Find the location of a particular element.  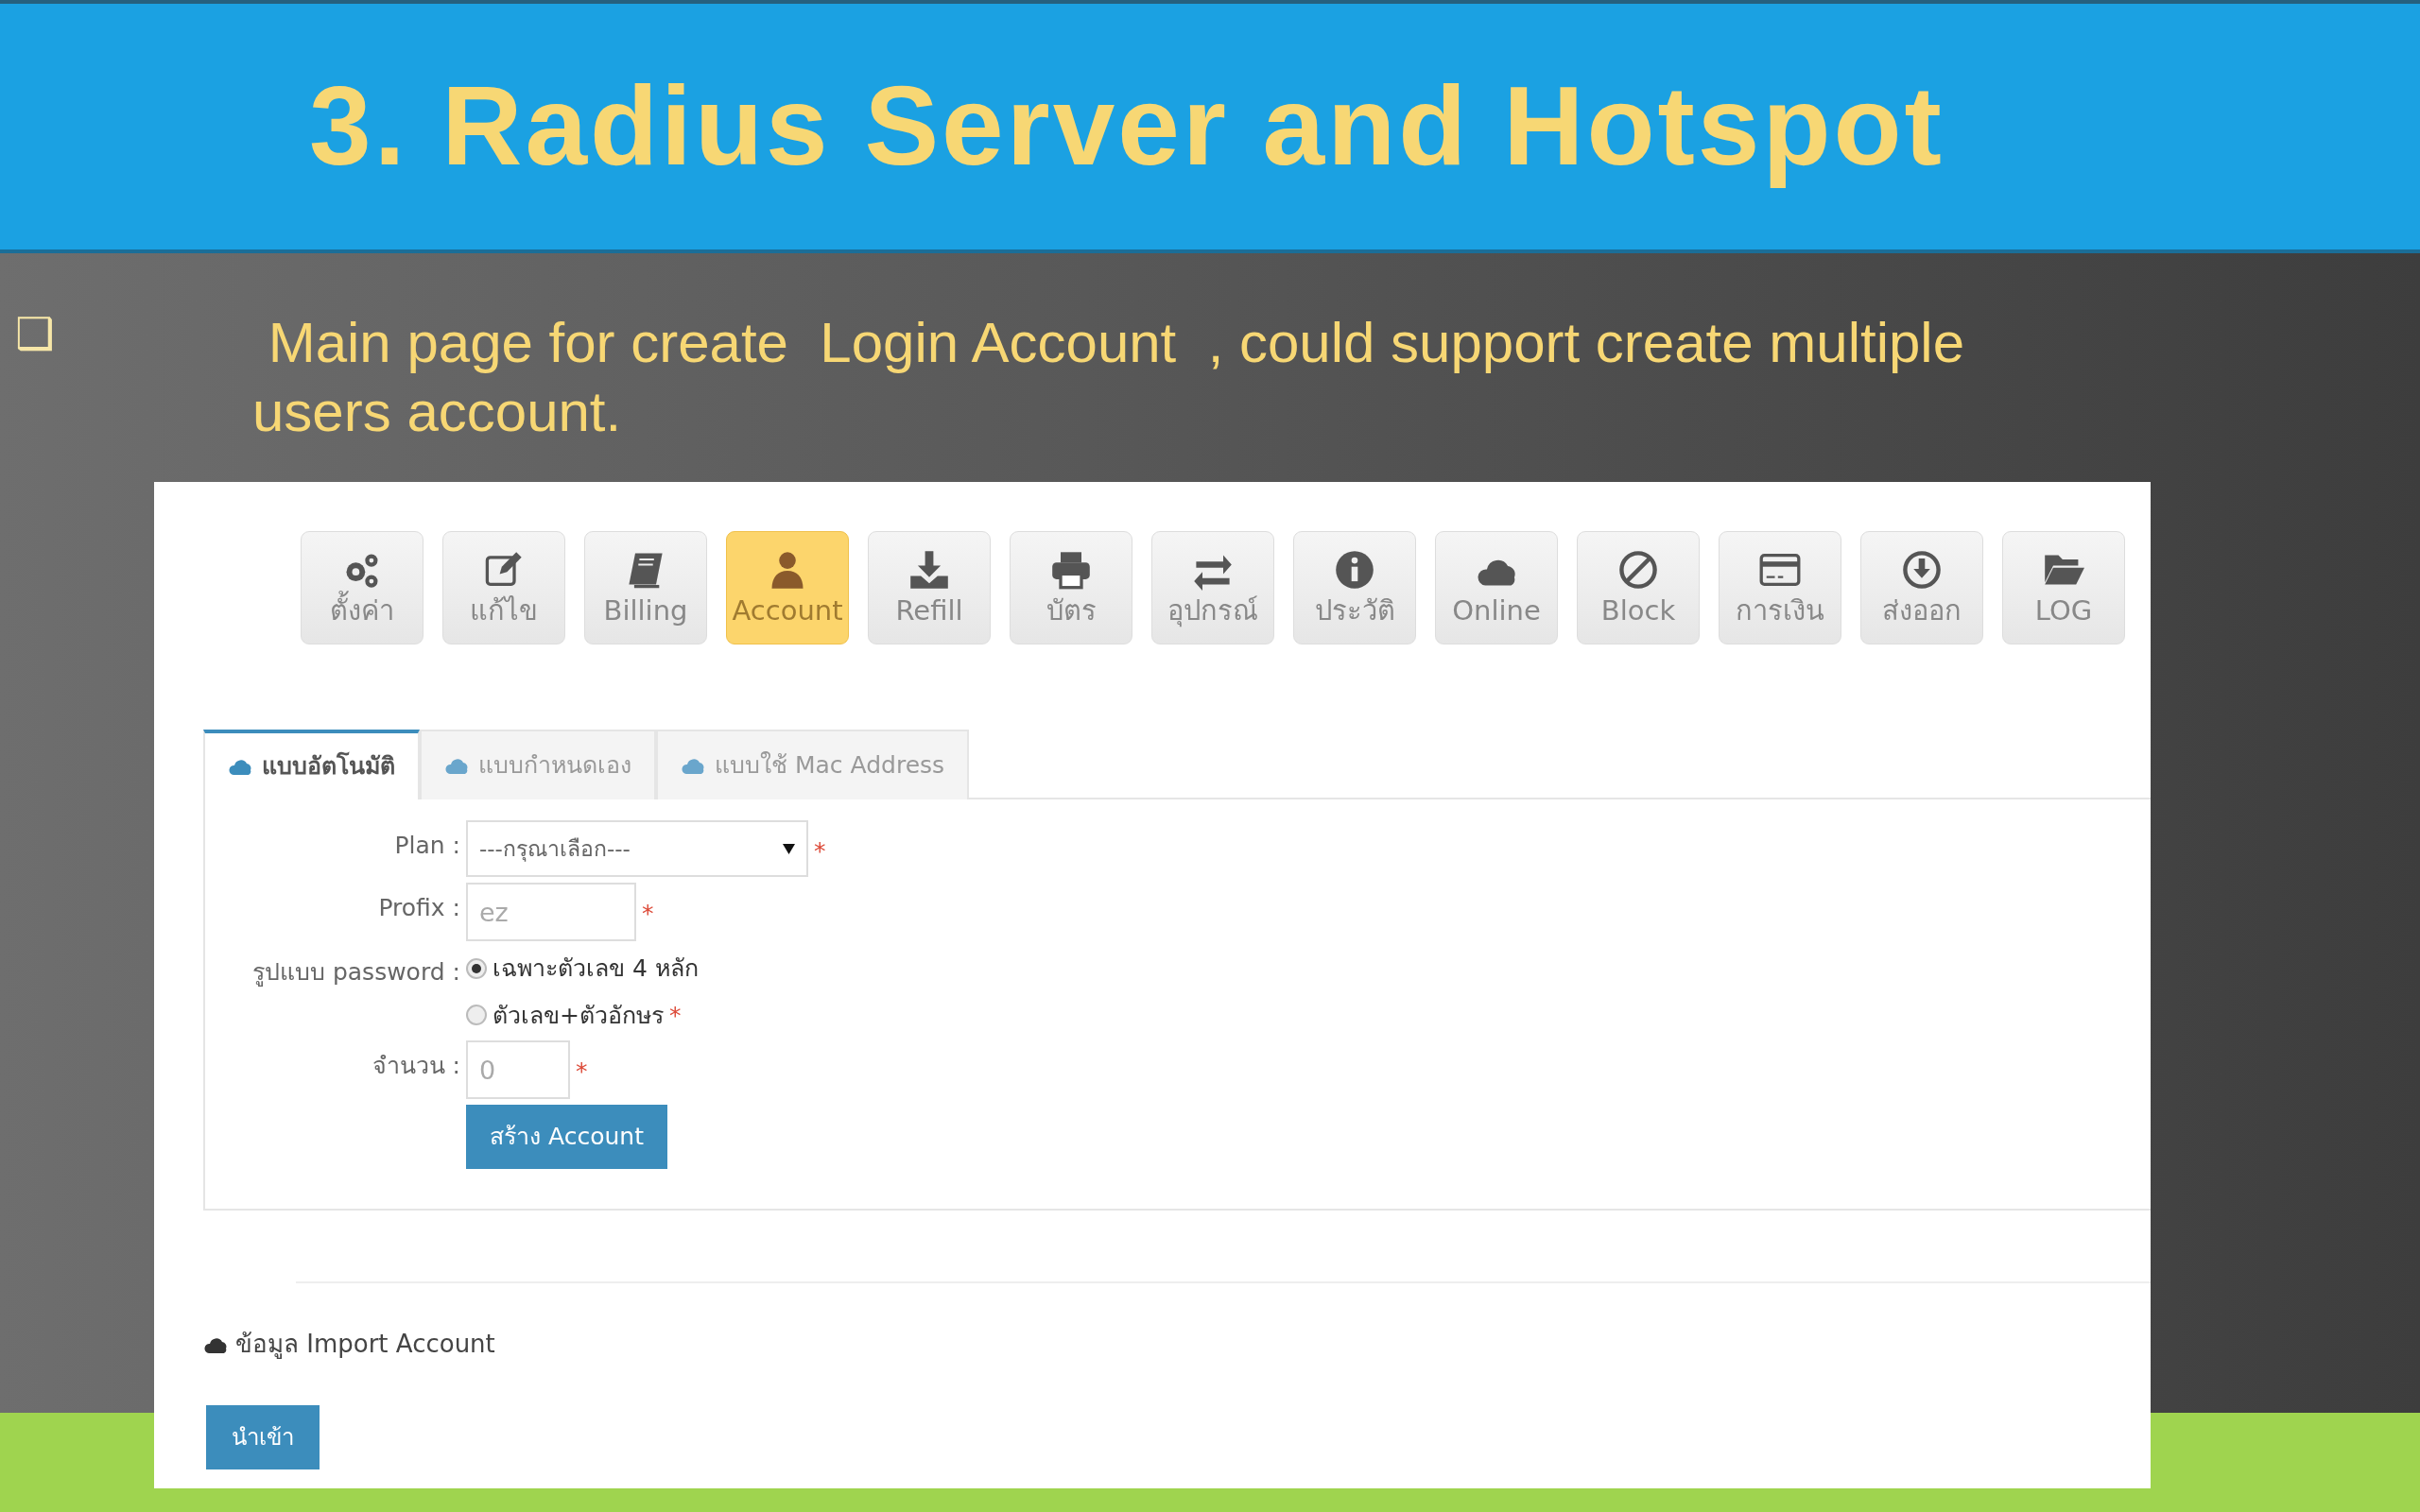

toolbar-button: Block is located at coordinates (1638, 587).